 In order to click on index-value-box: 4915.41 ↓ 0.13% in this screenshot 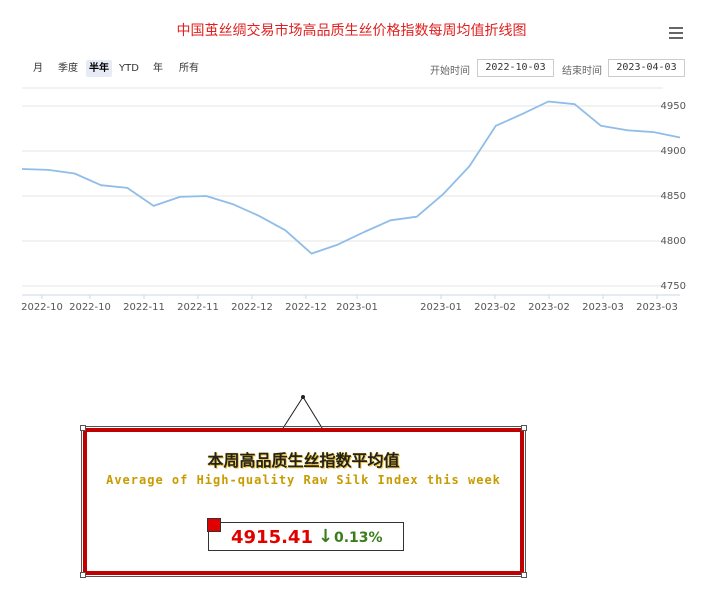, I will do `click(305, 534)`.